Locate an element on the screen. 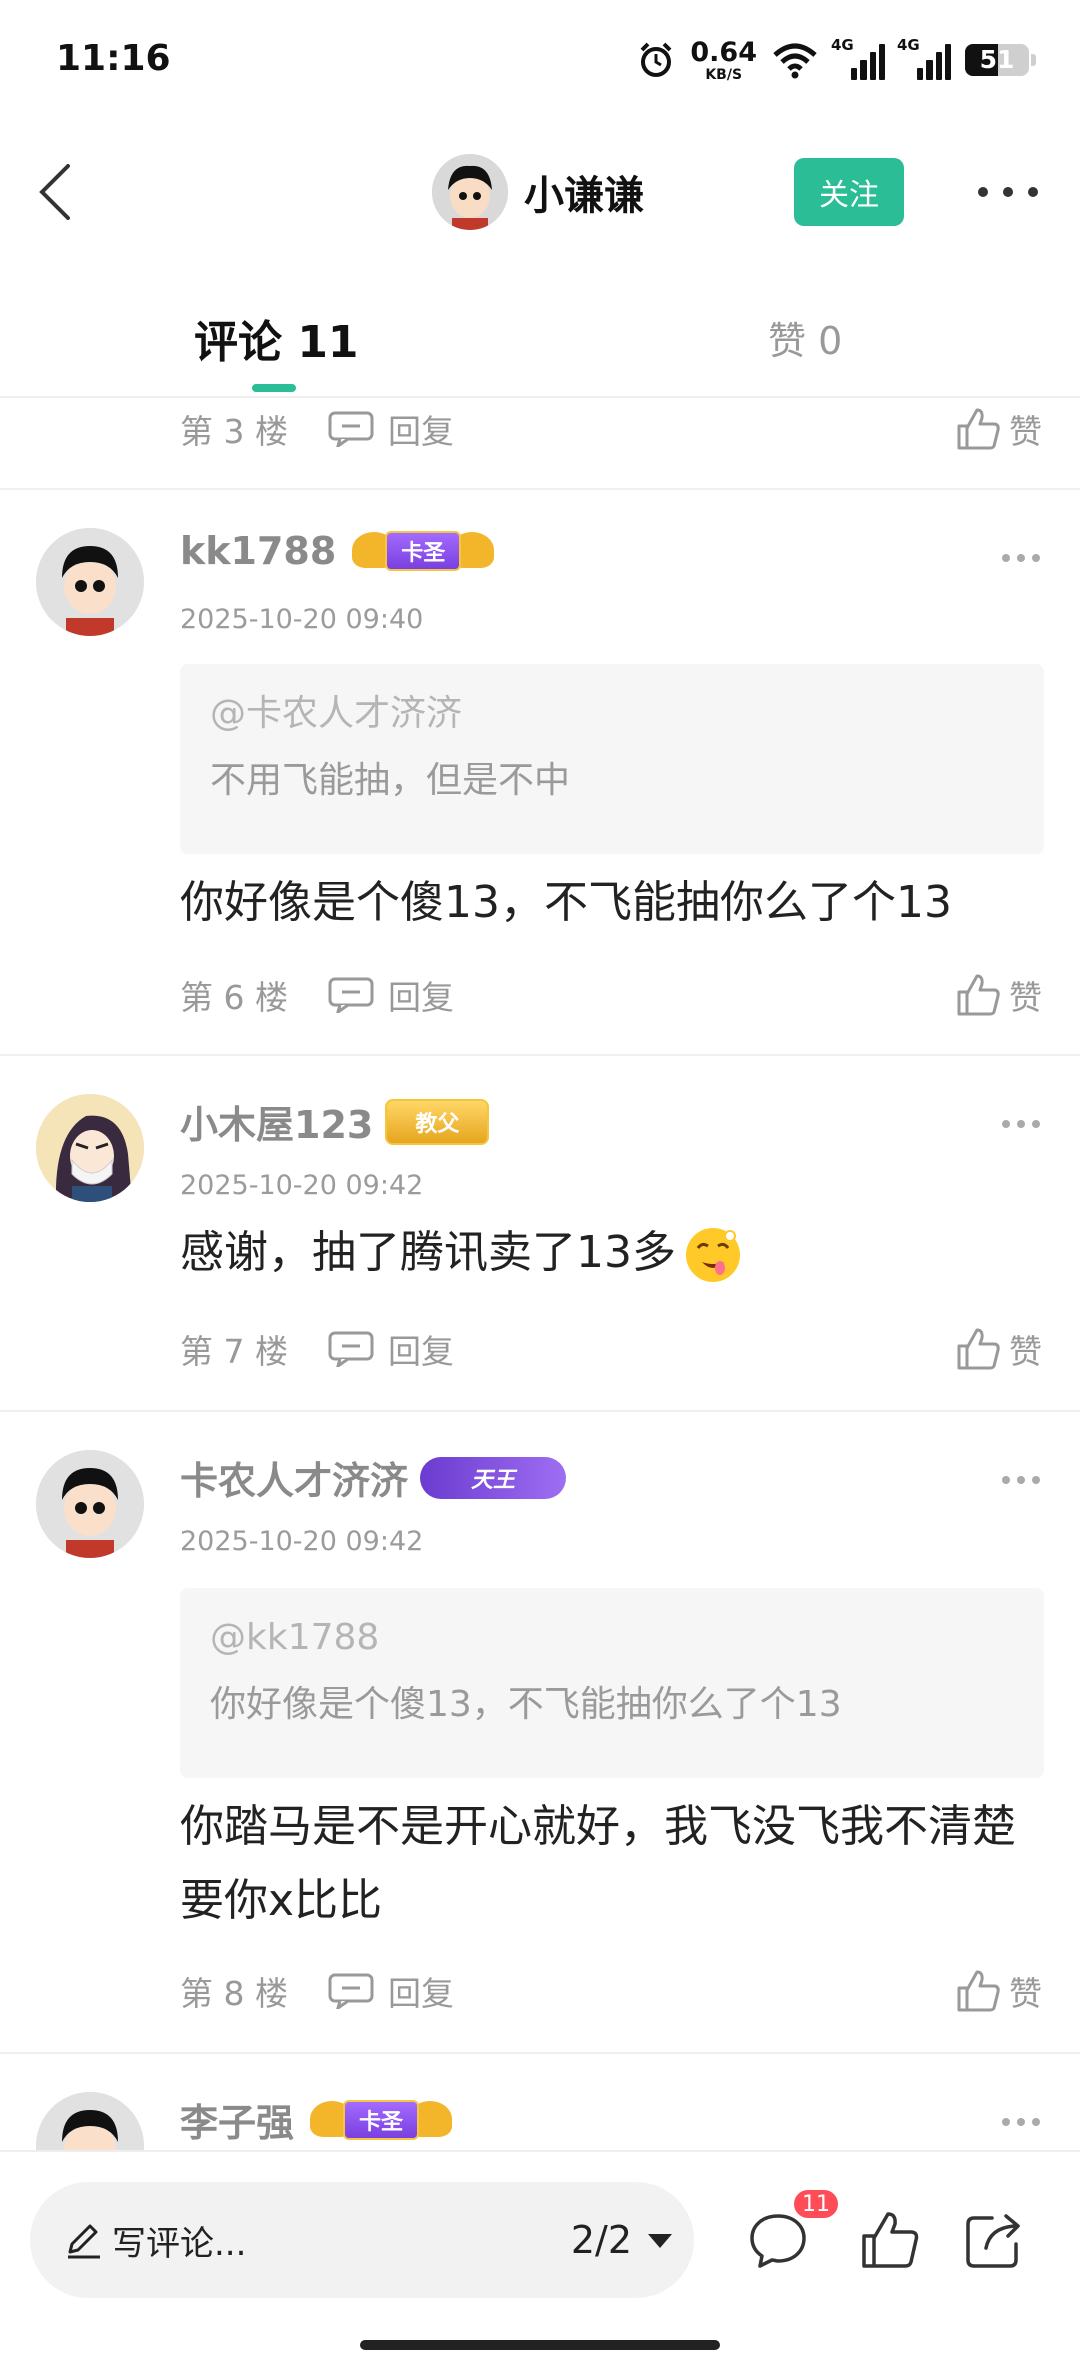 The image size is (1080, 2376). pen-icon is located at coordinates (84, 2241).